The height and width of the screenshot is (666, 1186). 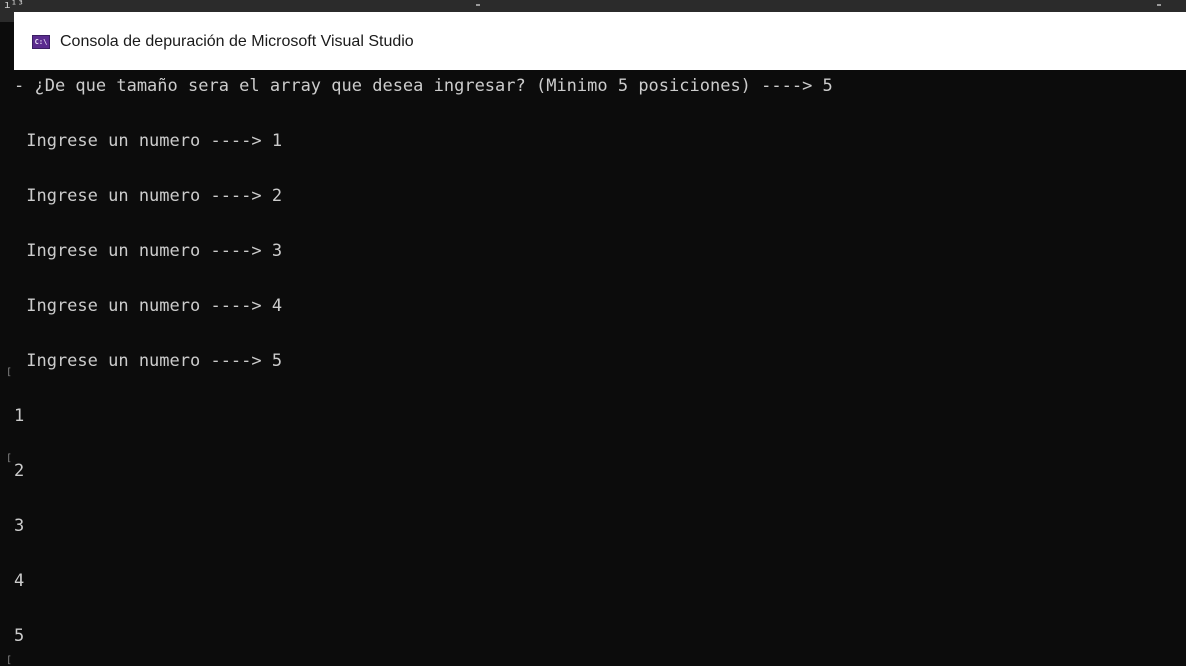 What do you see at coordinates (19, 636) in the screenshot?
I see `console-output-line: 5` at bounding box center [19, 636].